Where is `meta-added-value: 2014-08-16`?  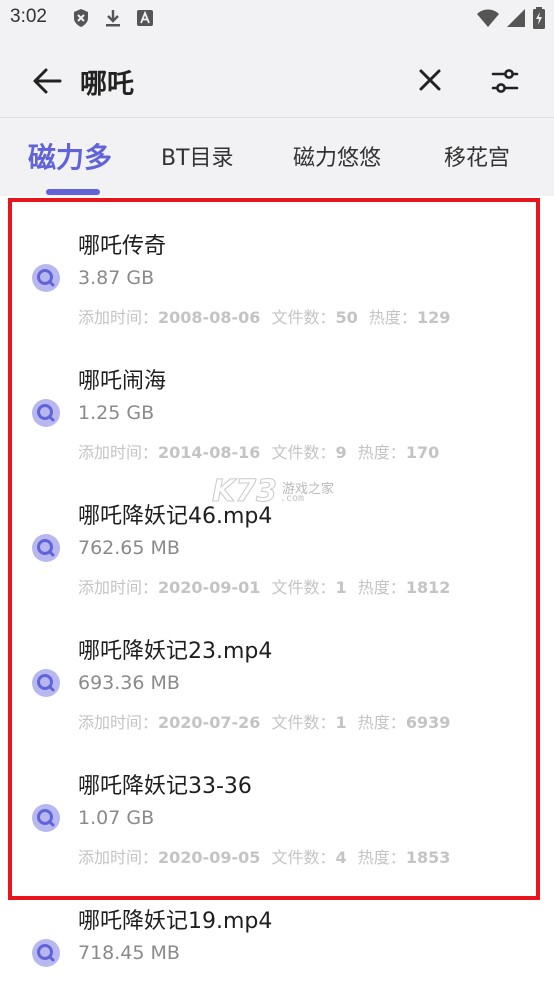 meta-added-value: 2014-08-16 is located at coordinates (209, 452).